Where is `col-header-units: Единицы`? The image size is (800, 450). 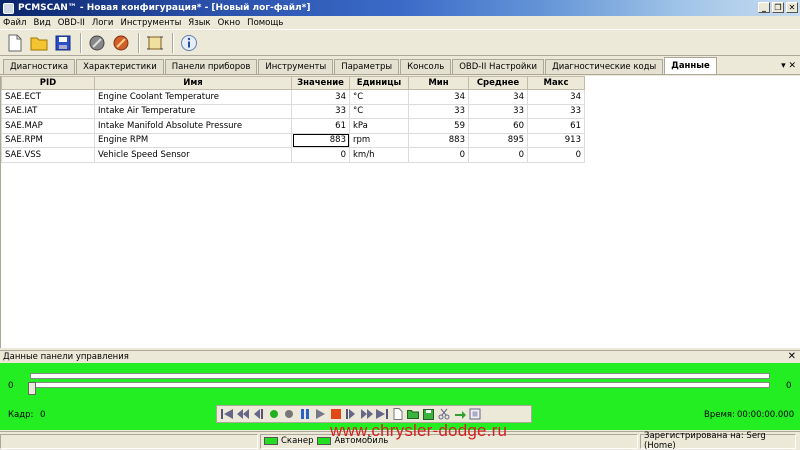 col-header-units: Единицы is located at coordinates (379, 83).